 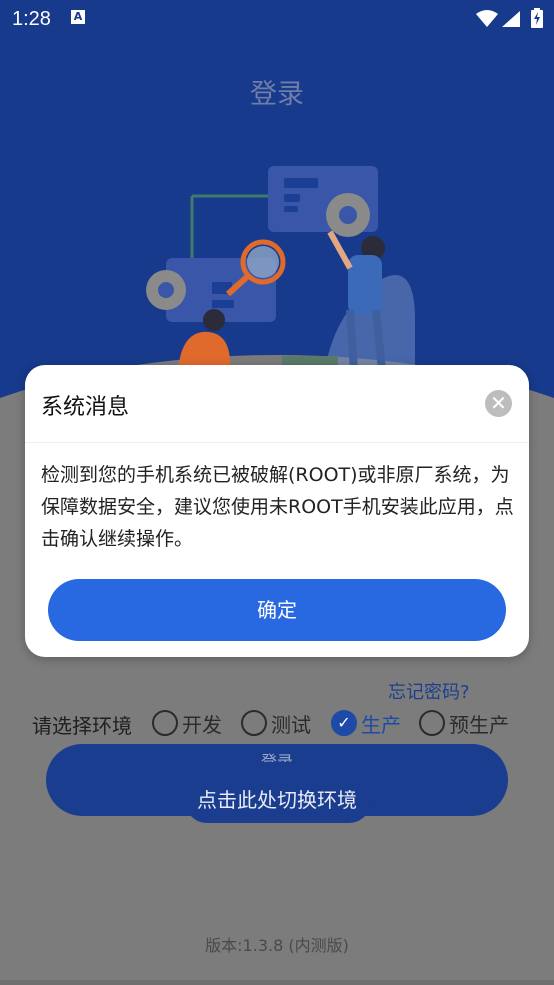 I want to click on status-time: 1:28, so click(x=31, y=19).